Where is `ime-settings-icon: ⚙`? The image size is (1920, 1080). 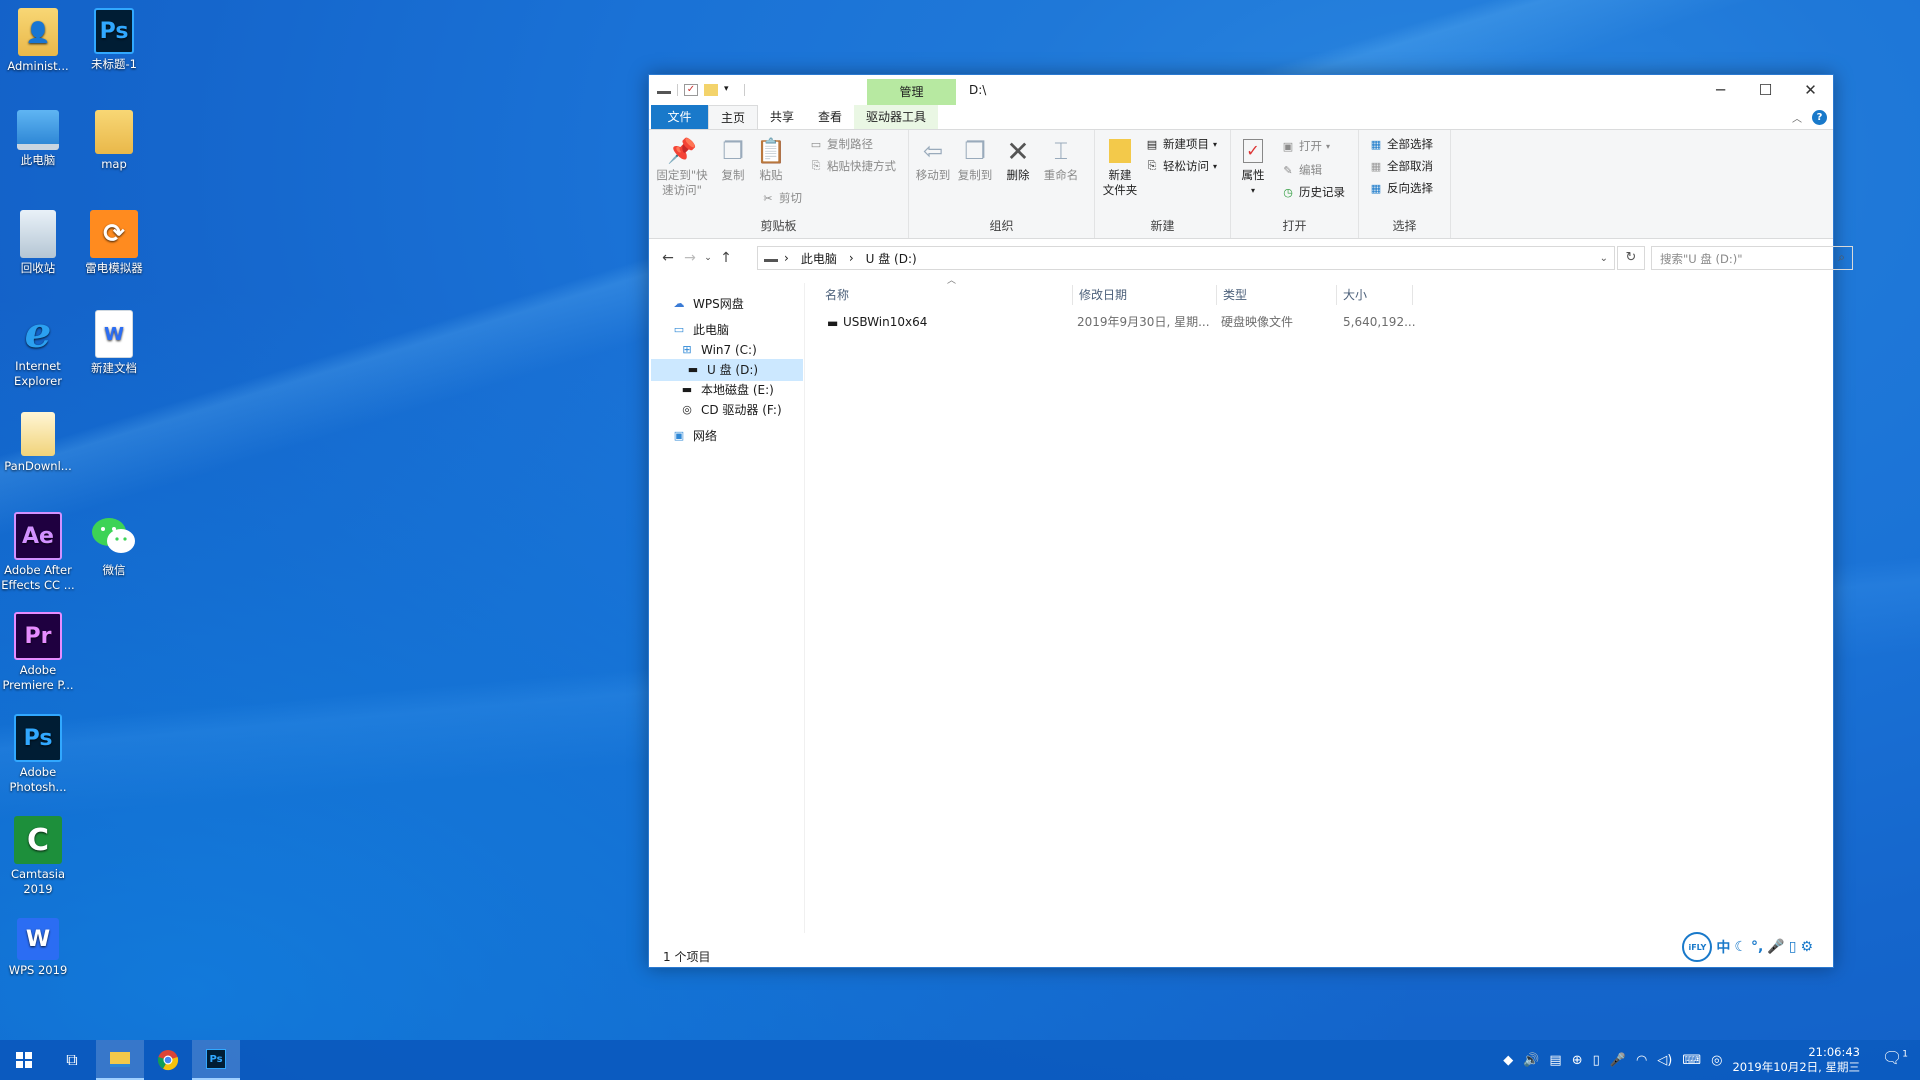 ime-settings-icon: ⚙ is located at coordinates (1806, 947).